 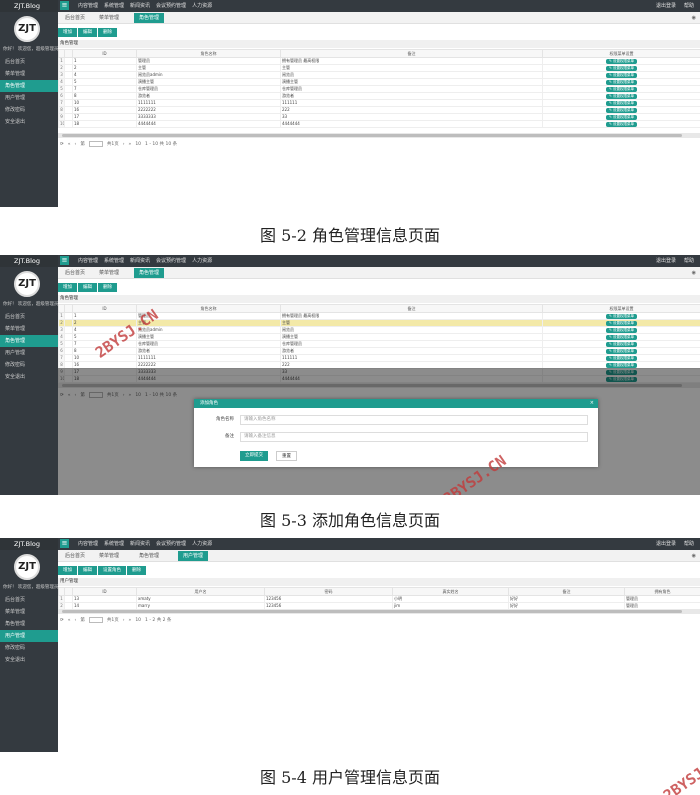 What do you see at coordinates (130, 144) in the screenshot?
I see `last-page-icon: »` at bounding box center [130, 144].